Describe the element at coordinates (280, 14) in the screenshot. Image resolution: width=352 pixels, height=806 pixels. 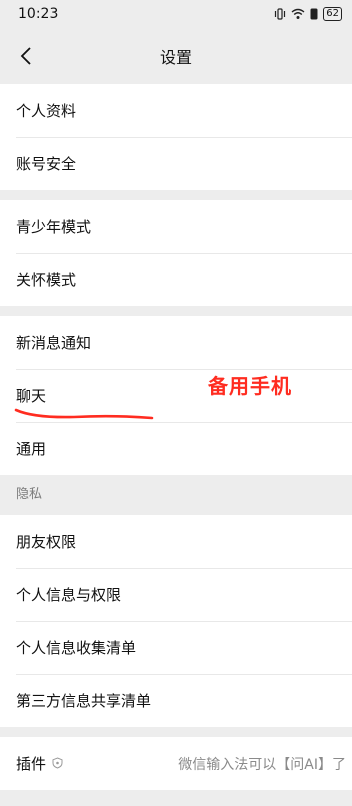
I see `vibrate-icon` at that location.